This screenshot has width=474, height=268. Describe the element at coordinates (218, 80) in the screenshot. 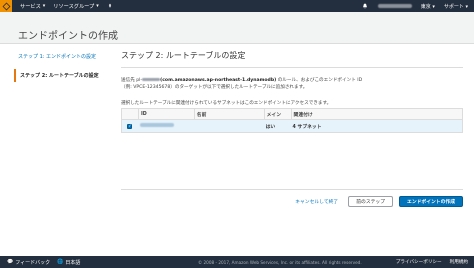

I see `desc-service-name: (com.amazonaws.ap-northeast-1.dynamodb)` at that location.